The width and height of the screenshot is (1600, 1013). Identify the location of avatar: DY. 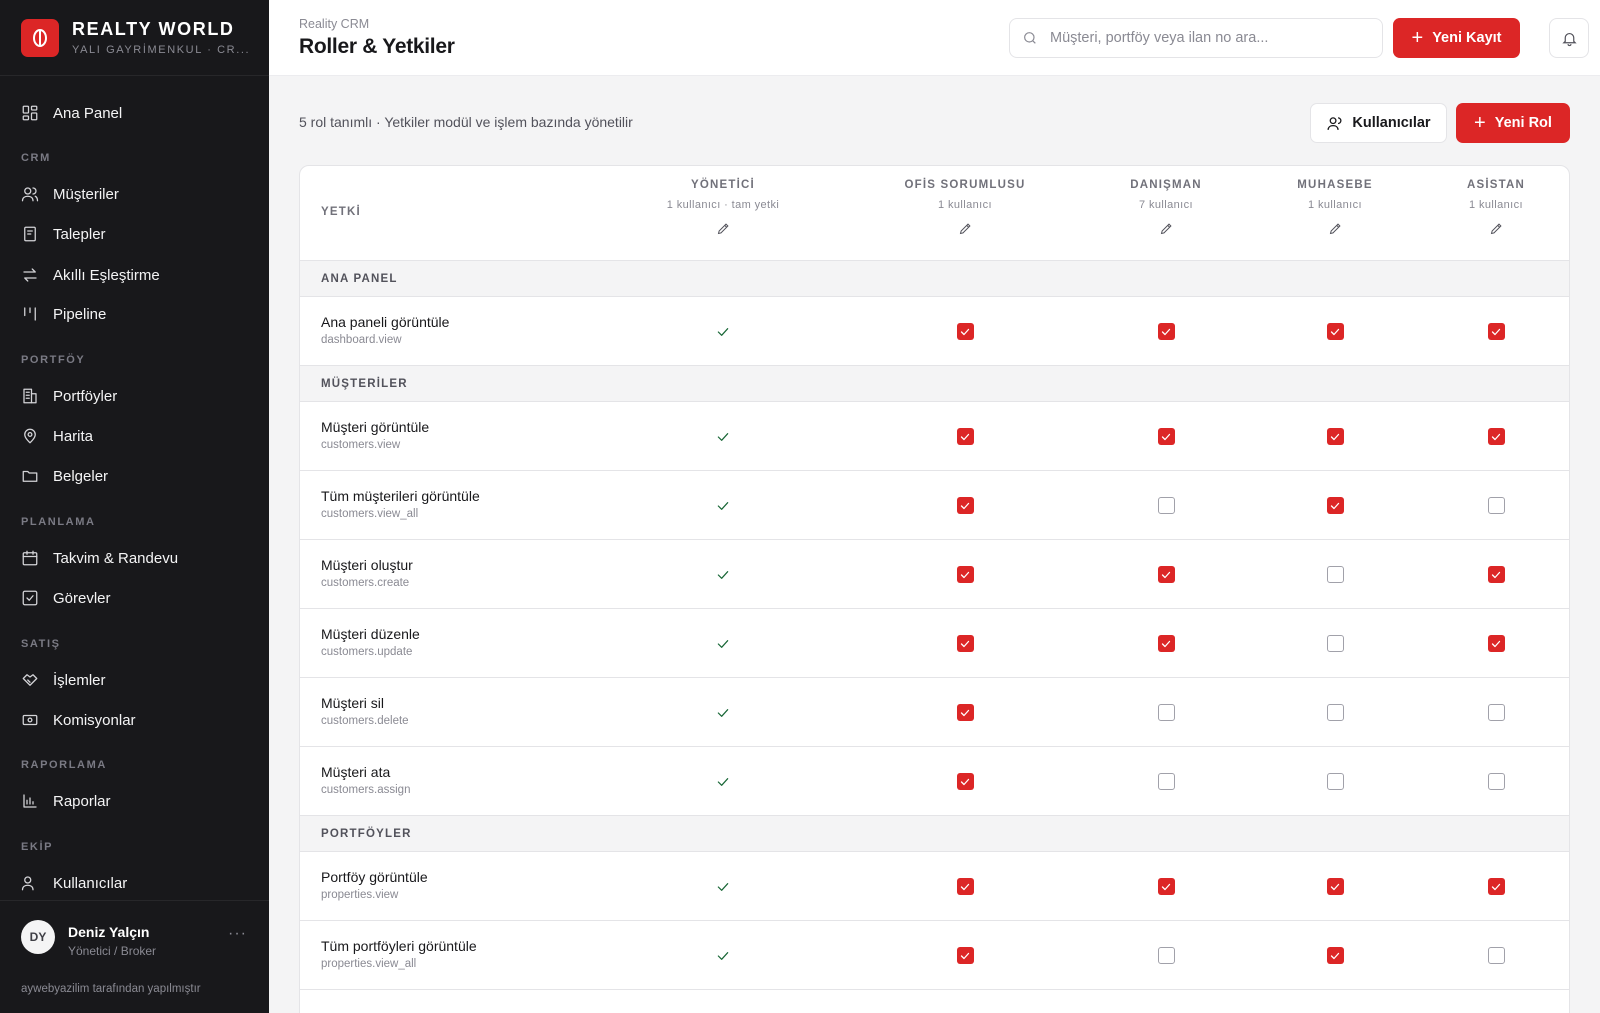
(38, 937).